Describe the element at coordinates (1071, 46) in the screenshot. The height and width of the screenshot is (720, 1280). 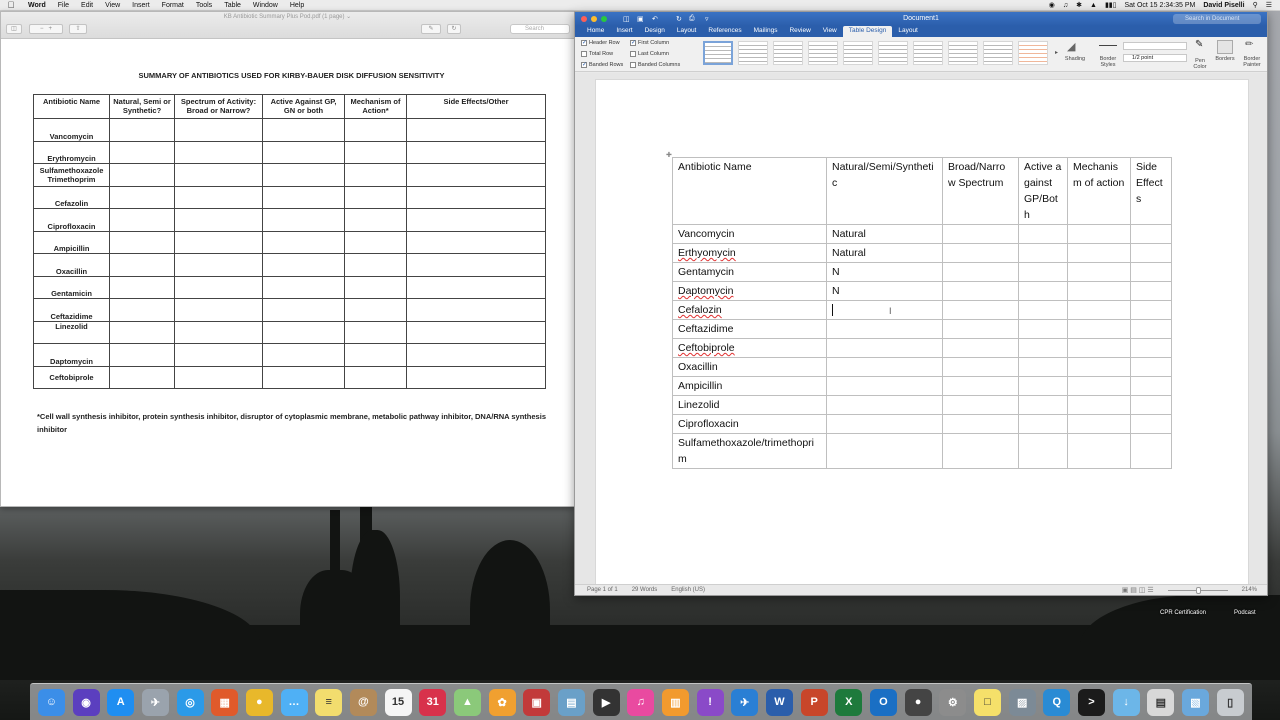
I see `shading-icon: ◢` at that location.